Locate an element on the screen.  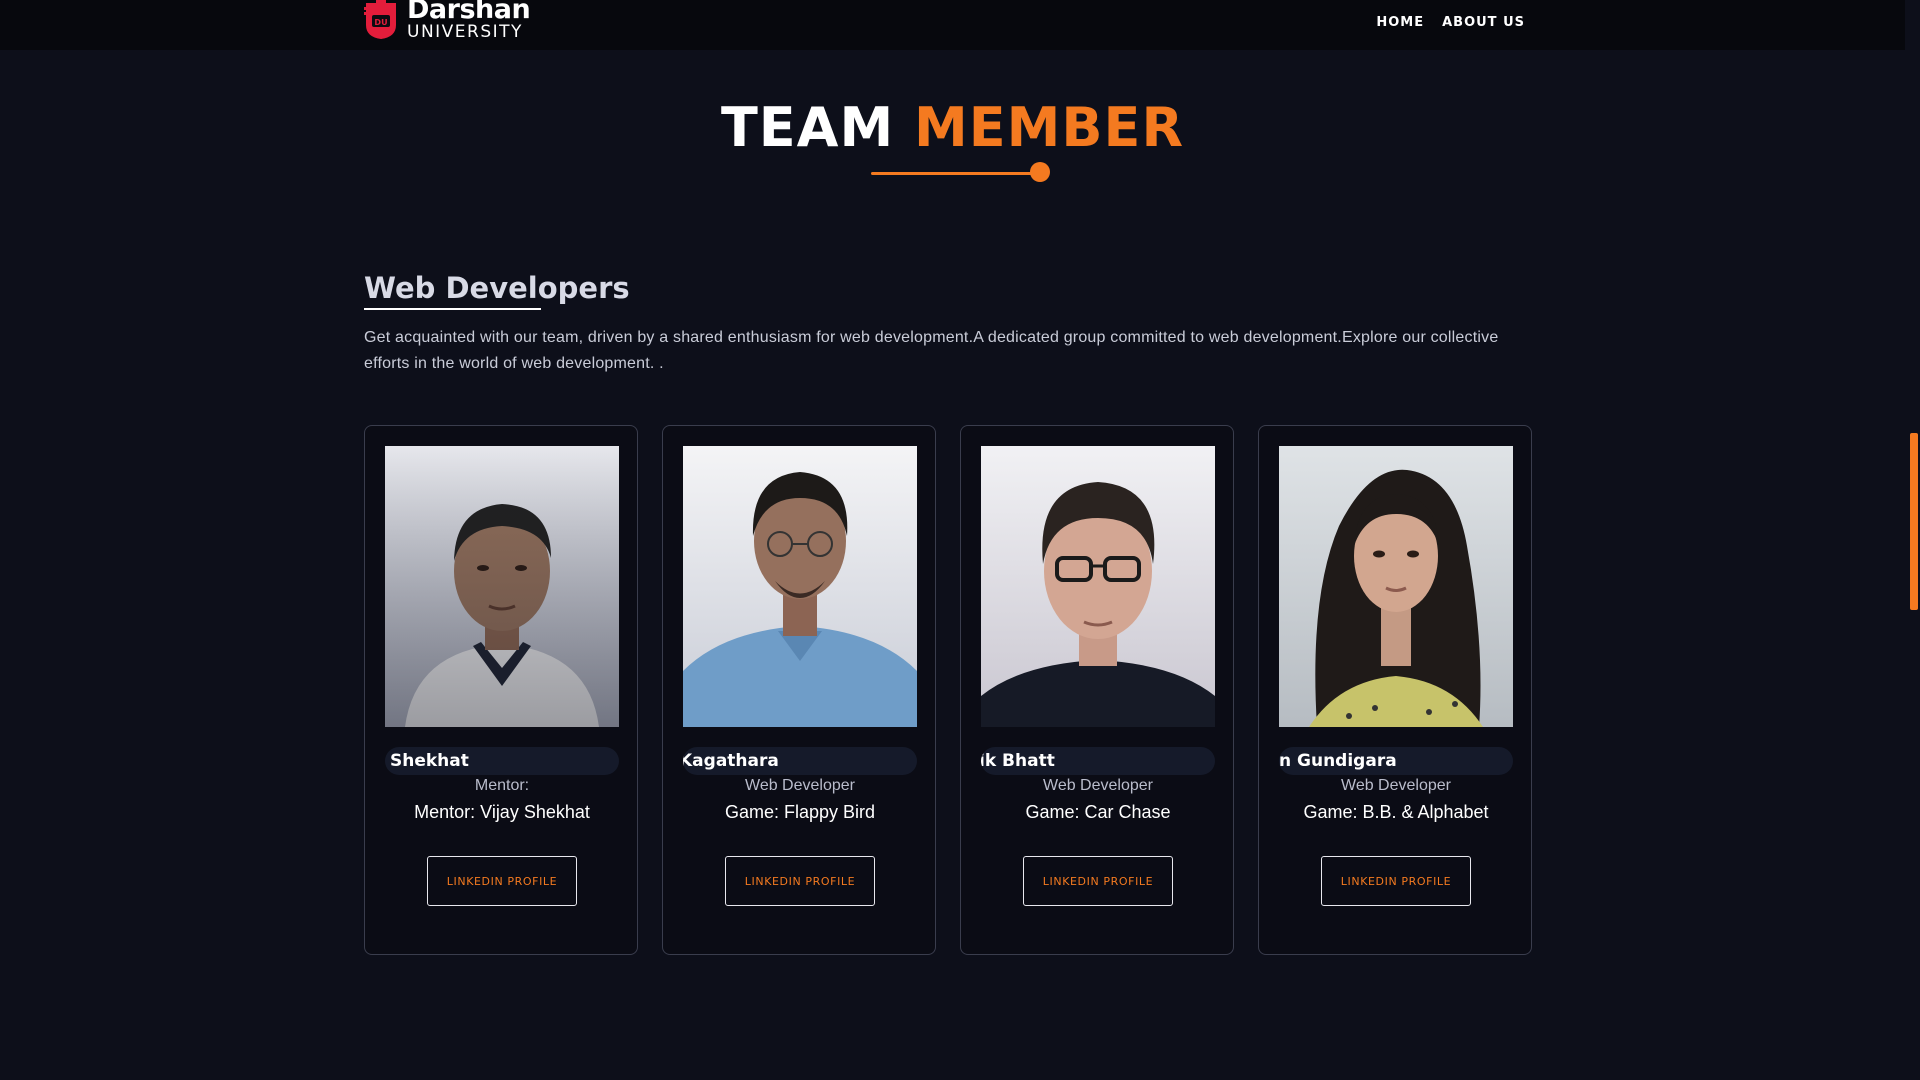
nav-links: HOME ABOUT US is located at coordinates (1450, 22).